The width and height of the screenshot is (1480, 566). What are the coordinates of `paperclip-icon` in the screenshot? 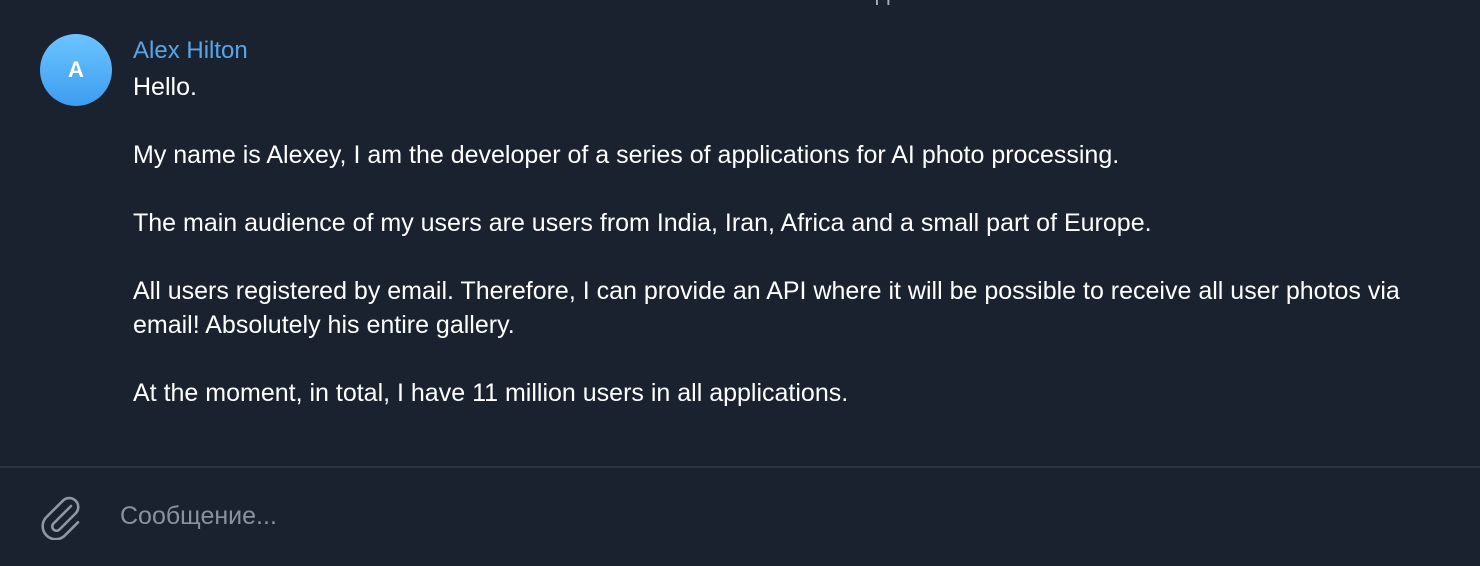 It's located at (60, 516).